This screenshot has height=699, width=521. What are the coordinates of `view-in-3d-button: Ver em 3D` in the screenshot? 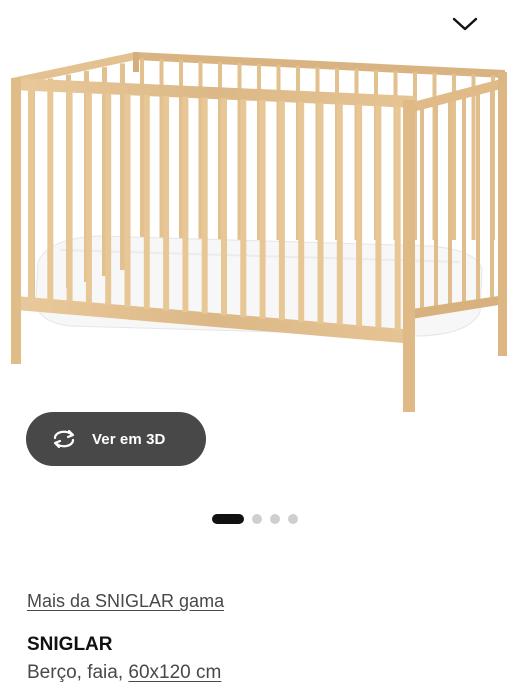 It's located at (116, 439).